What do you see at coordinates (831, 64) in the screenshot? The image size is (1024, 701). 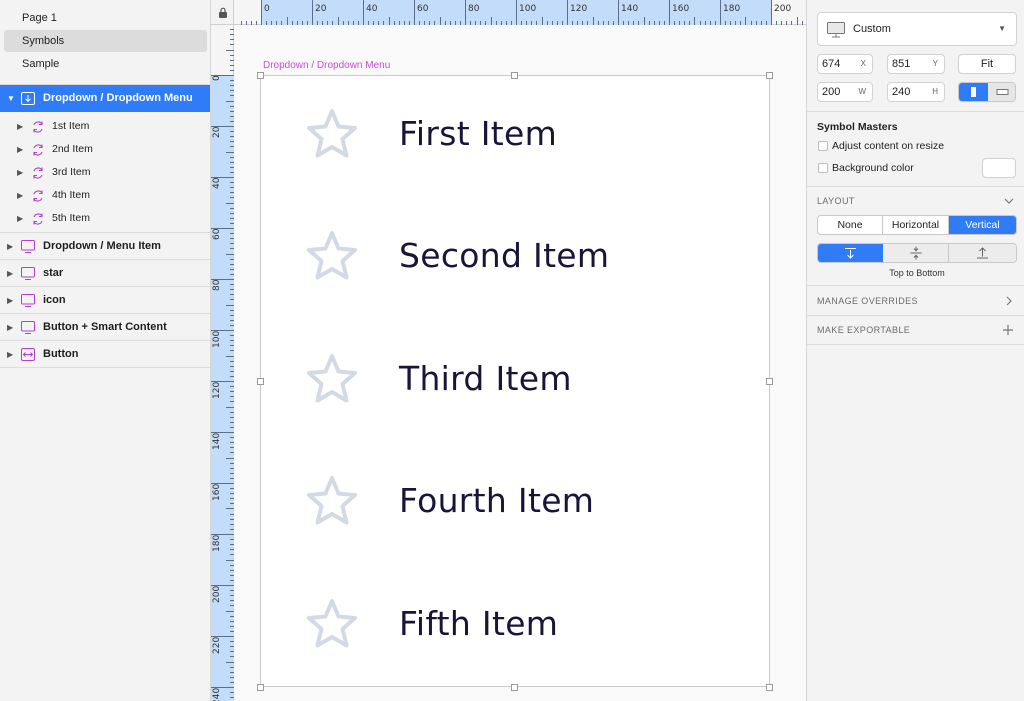 I see `x-value: 674` at bounding box center [831, 64].